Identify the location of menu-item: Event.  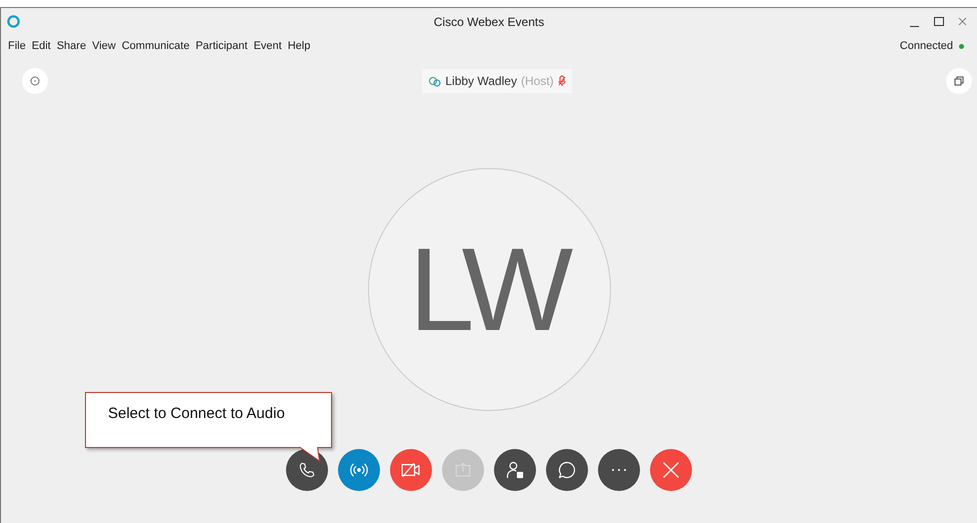
(268, 46).